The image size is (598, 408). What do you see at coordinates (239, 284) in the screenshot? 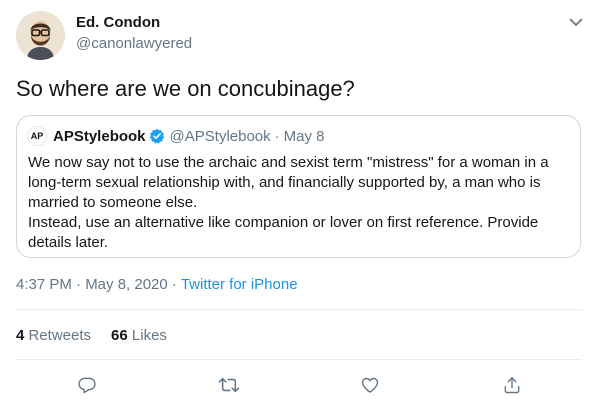
I see `tweet-source-link: Twitter for iPhone` at bounding box center [239, 284].